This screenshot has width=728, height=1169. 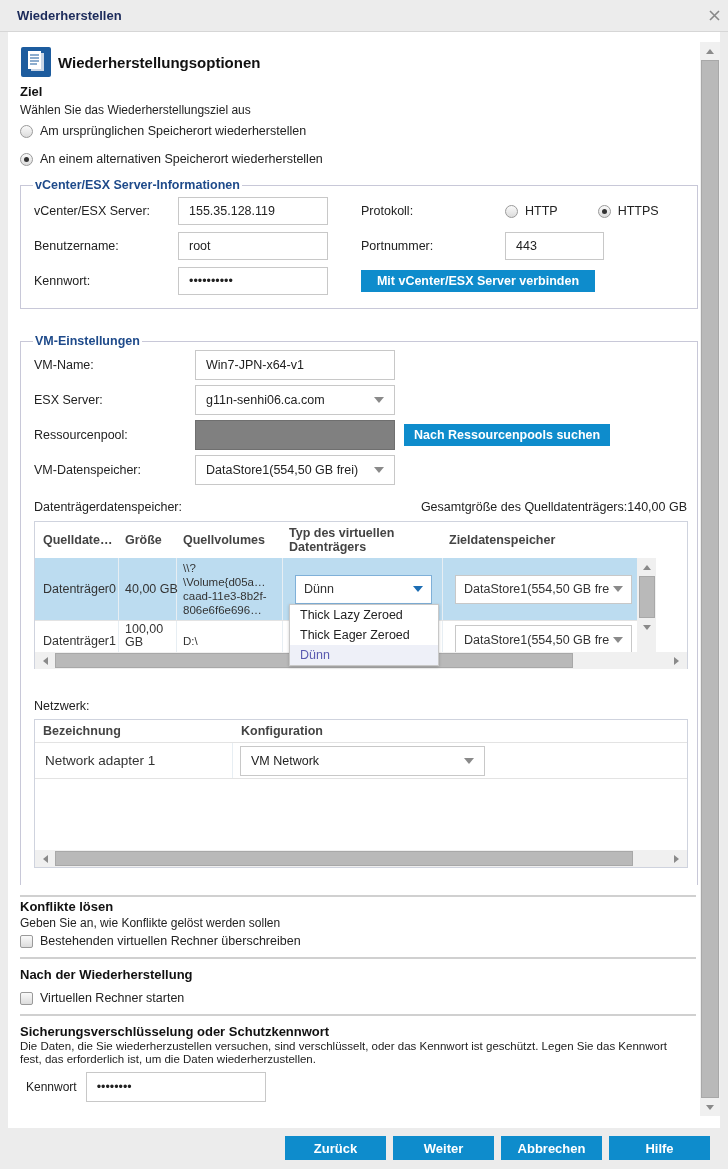 What do you see at coordinates (136, 110) in the screenshot?
I see `section-hint: Wählen Sie das Wiederherstellungsziel aus` at bounding box center [136, 110].